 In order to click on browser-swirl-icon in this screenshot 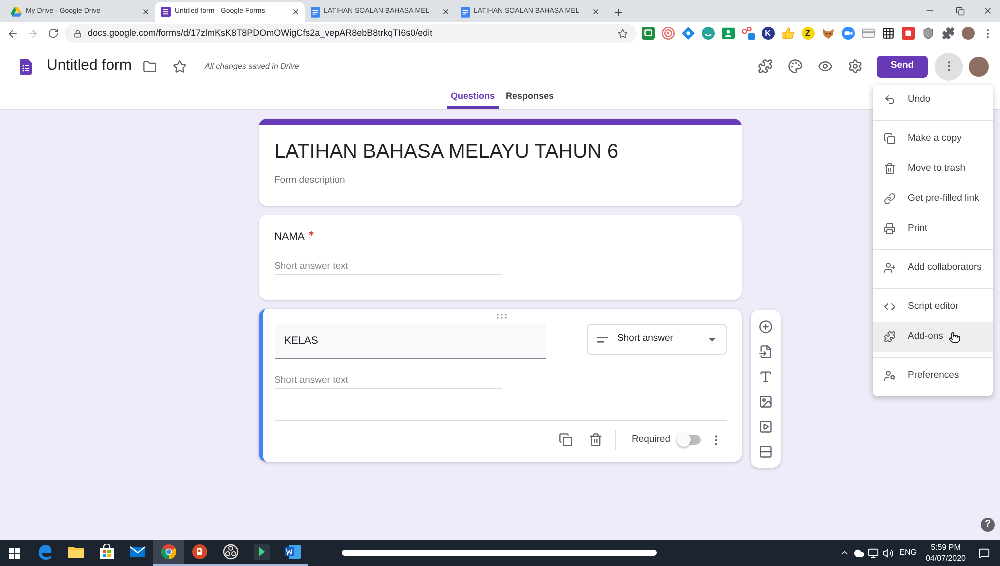, I will do `click(44, 552)`.